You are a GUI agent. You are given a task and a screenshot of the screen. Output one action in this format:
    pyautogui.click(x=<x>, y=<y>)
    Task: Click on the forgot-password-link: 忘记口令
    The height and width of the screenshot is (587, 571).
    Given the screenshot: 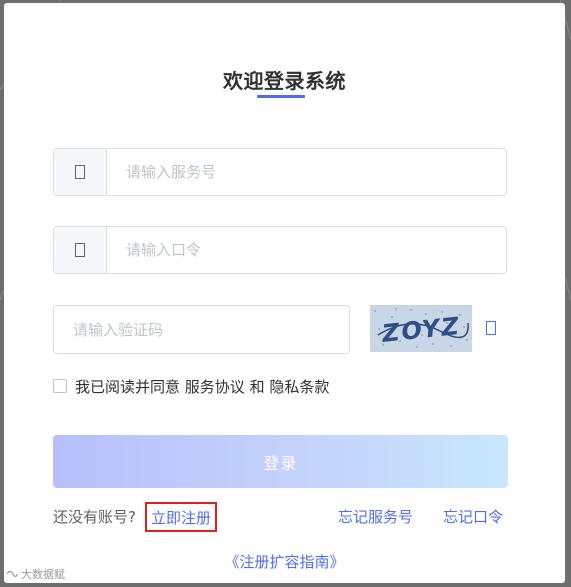 What is the action you would take?
    pyautogui.click(x=473, y=516)
    